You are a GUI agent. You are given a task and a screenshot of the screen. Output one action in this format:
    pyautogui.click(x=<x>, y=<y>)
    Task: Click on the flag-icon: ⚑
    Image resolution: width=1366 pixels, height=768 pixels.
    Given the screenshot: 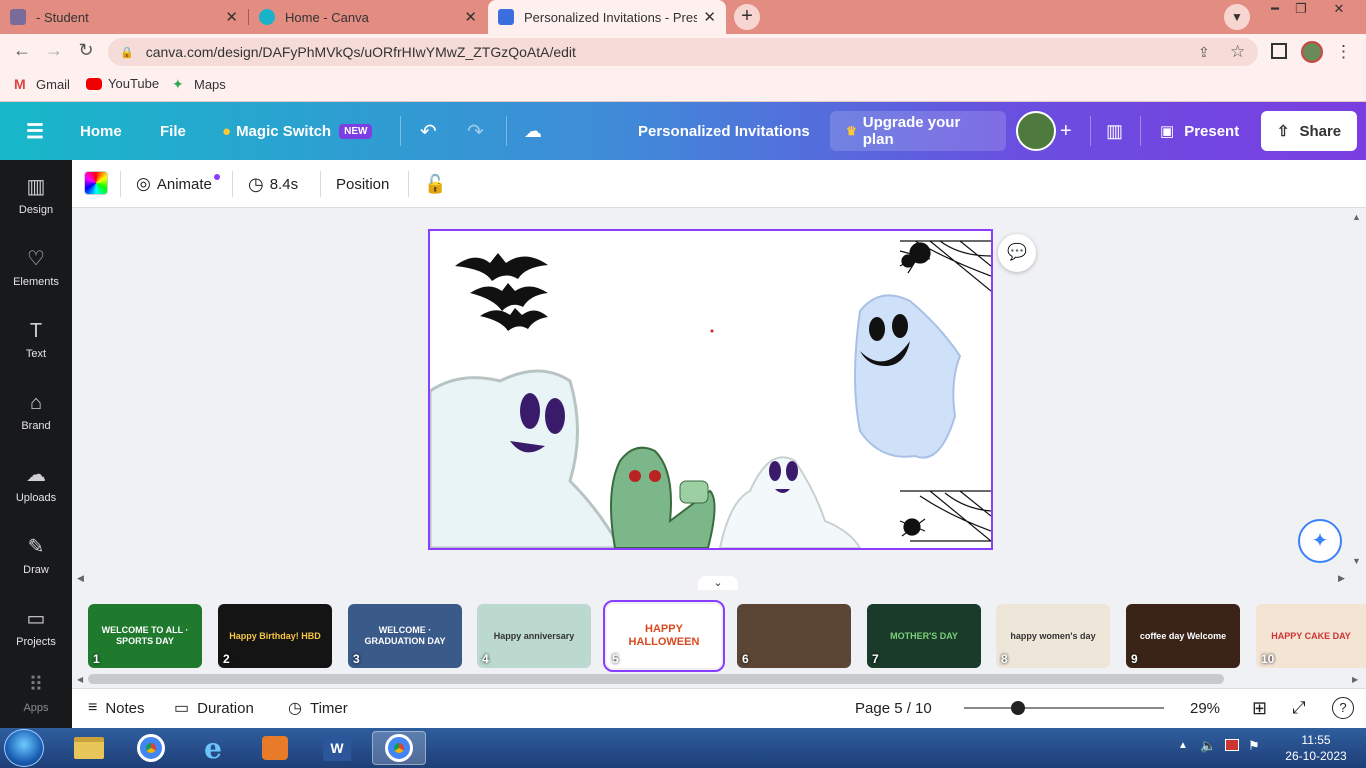 What is the action you would take?
    pyautogui.click(x=1254, y=746)
    